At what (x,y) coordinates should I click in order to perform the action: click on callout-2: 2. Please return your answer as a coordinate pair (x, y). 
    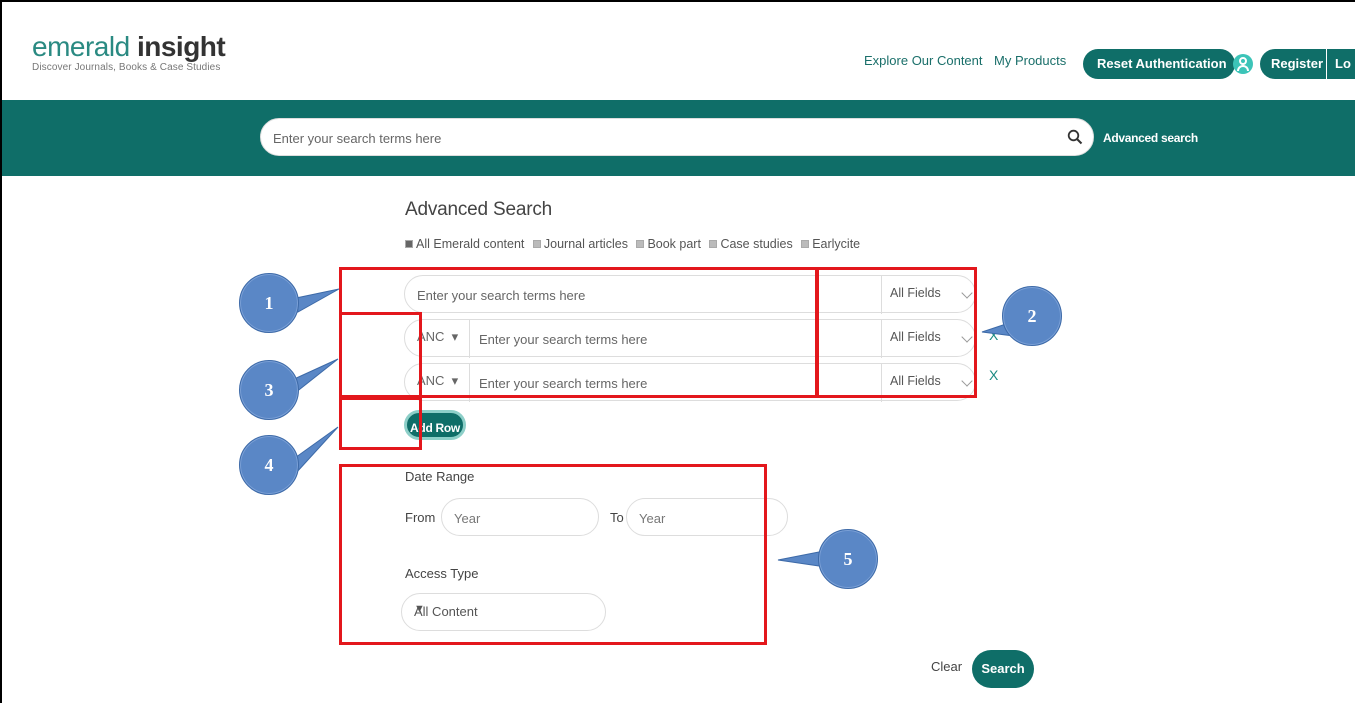
    Looking at the image, I should click on (1032, 316).